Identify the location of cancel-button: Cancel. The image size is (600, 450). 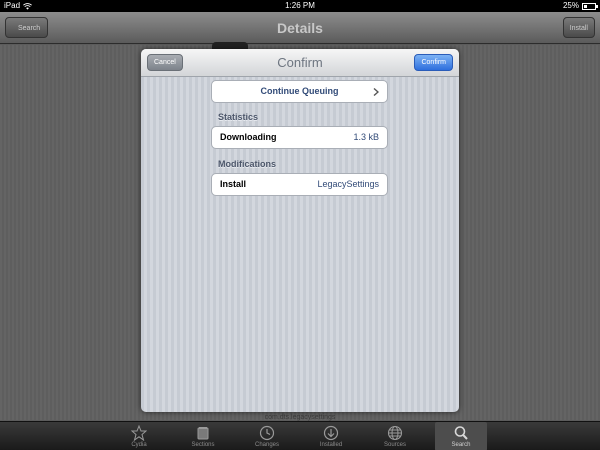
(165, 62).